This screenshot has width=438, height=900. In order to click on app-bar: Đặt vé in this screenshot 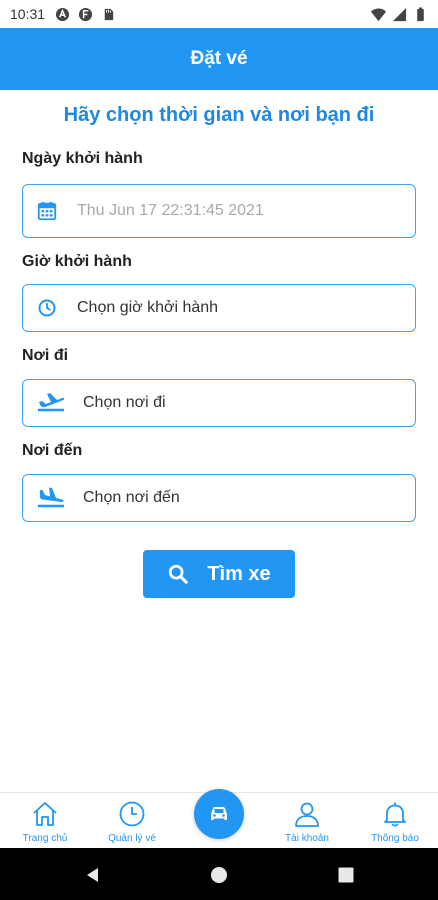, I will do `click(219, 59)`.